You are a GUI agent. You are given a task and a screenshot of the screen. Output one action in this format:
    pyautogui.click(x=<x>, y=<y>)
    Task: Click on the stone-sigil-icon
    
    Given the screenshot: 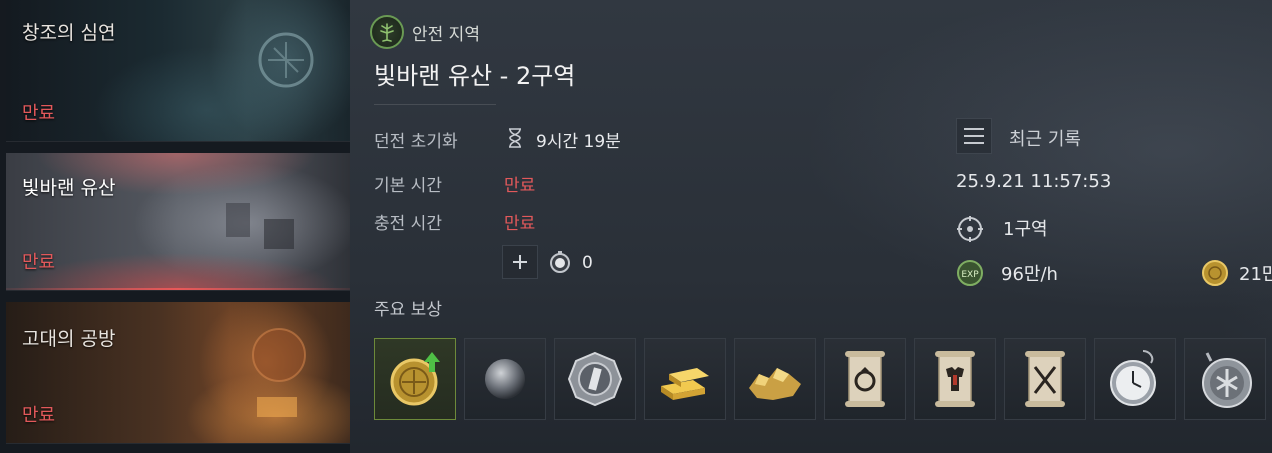 What is the action you would take?
    pyautogui.click(x=286, y=60)
    